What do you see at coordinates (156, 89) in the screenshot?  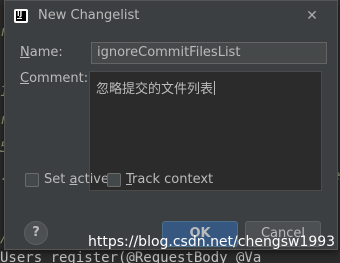 I see `comment-text: 忽略提交的文件列表` at bounding box center [156, 89].